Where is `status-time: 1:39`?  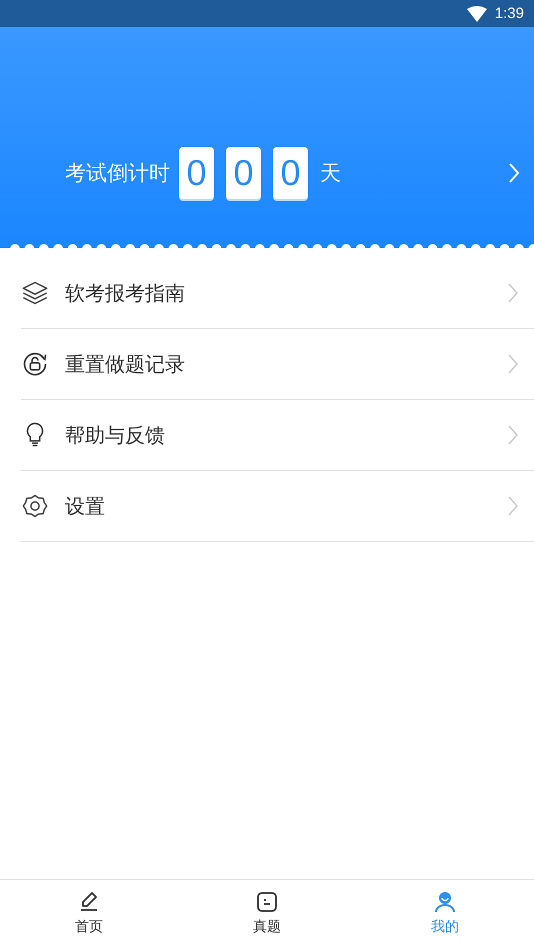
status-time: 1:39 is located at coordinates (509, 13).